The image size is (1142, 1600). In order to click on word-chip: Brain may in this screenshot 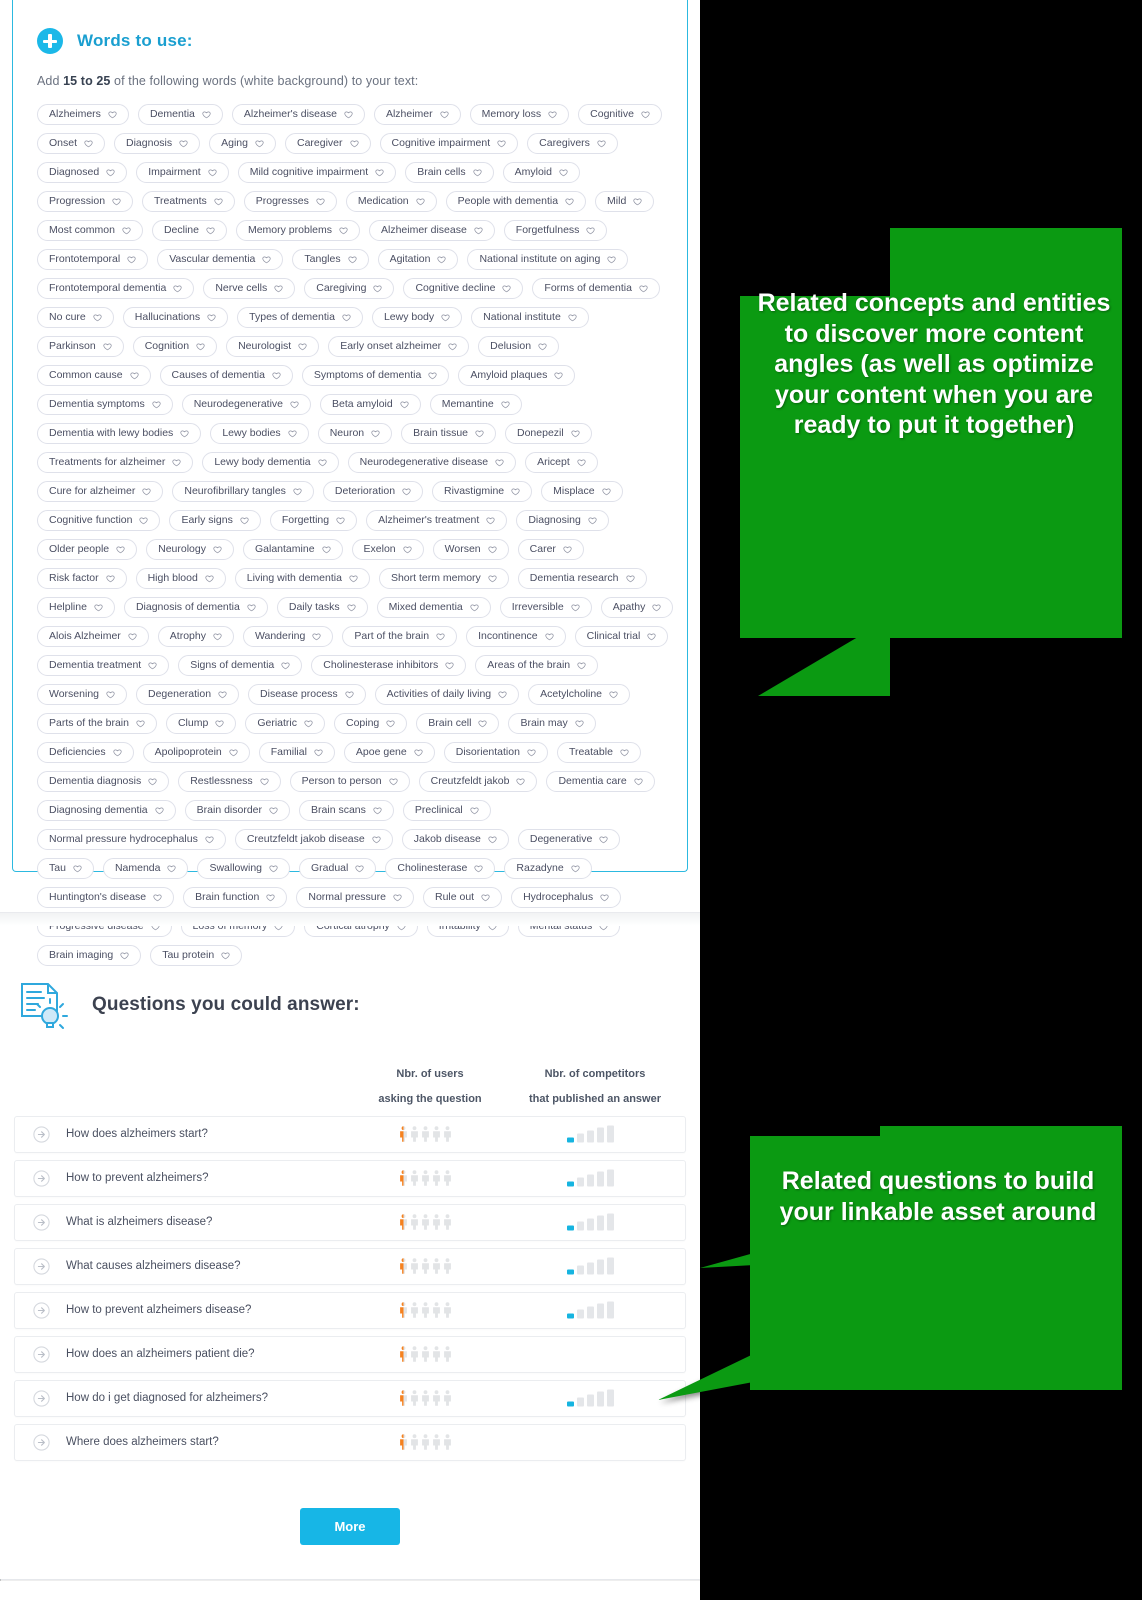, I will do `click(552, 723)`.